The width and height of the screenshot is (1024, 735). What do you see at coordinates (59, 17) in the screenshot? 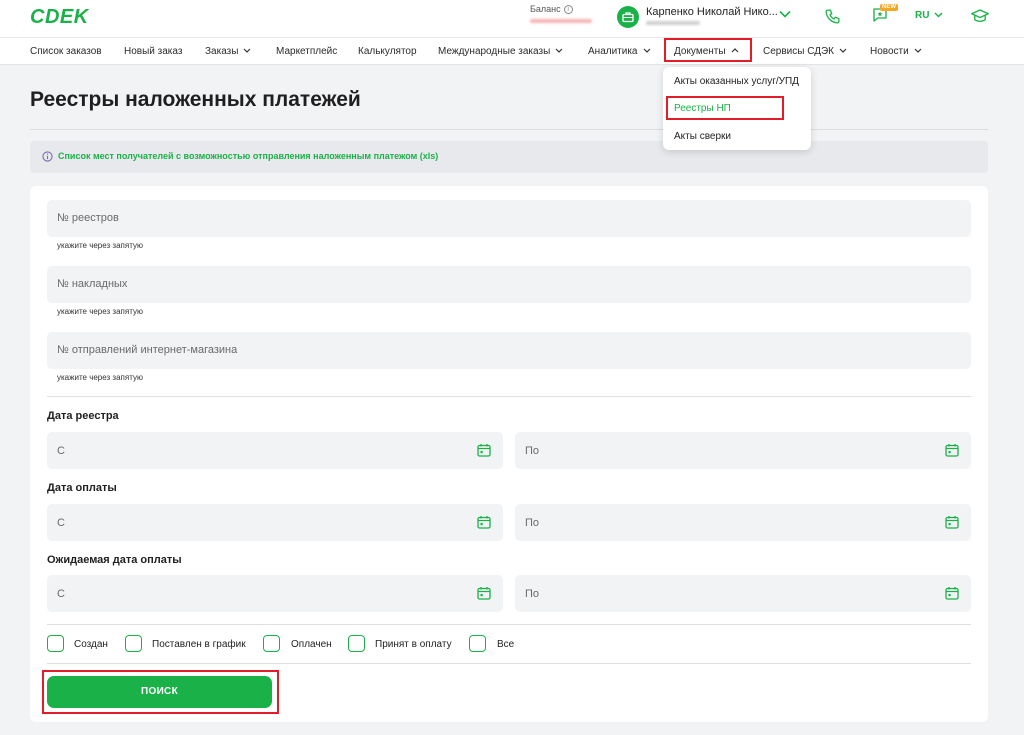
I see `cdek-logo: CDEK` at bounding box center [59, 17].